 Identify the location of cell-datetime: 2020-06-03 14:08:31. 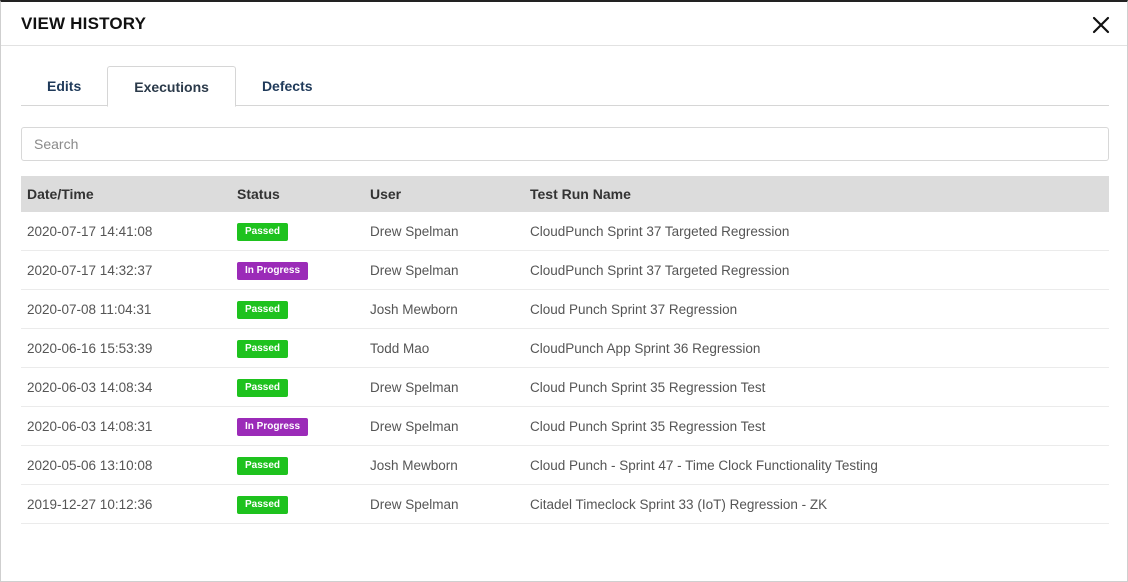
(90, 426).